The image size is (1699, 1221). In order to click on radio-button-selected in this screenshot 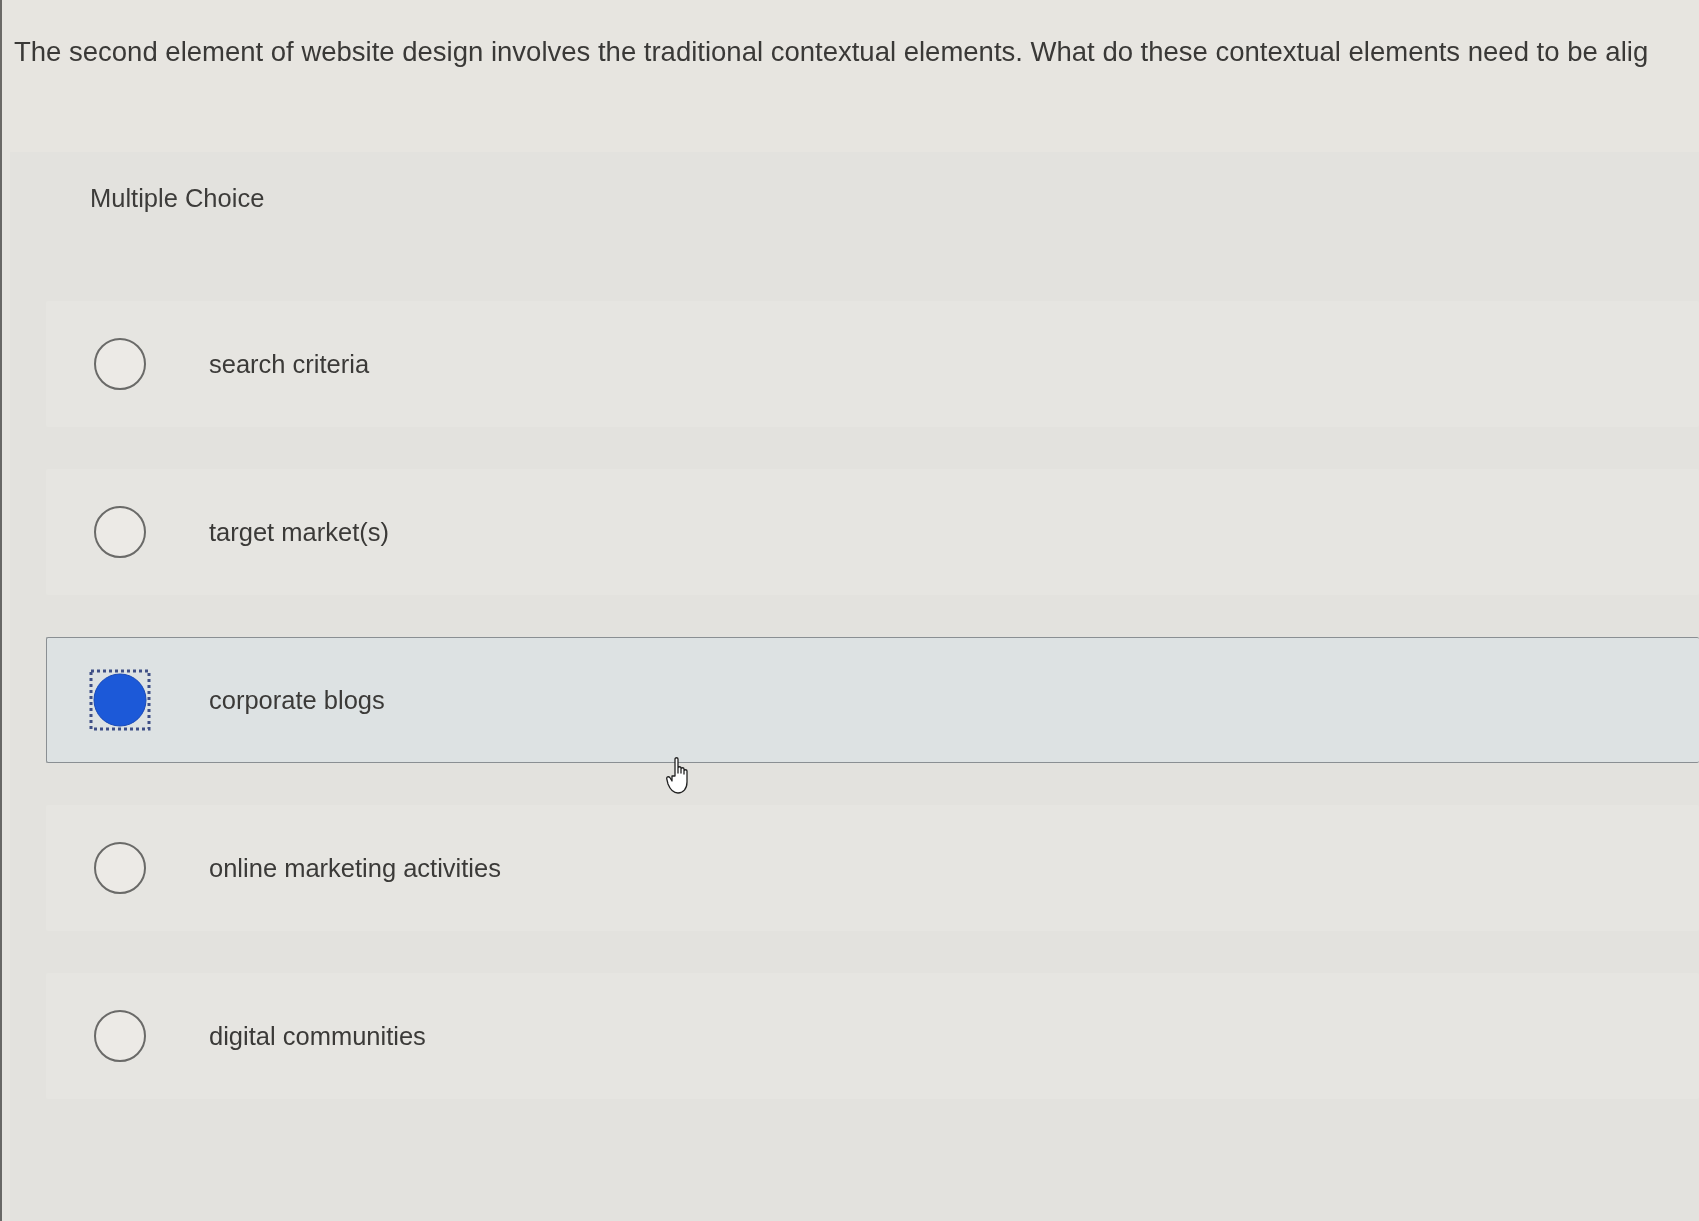, I will do `click(120, 700)`.